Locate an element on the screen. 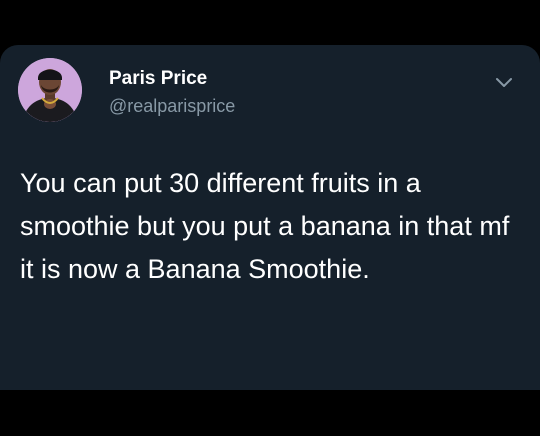 Image resolution: width=540 pixels, height=436 pixels. avatar-image is located at coordinates (50, 90).